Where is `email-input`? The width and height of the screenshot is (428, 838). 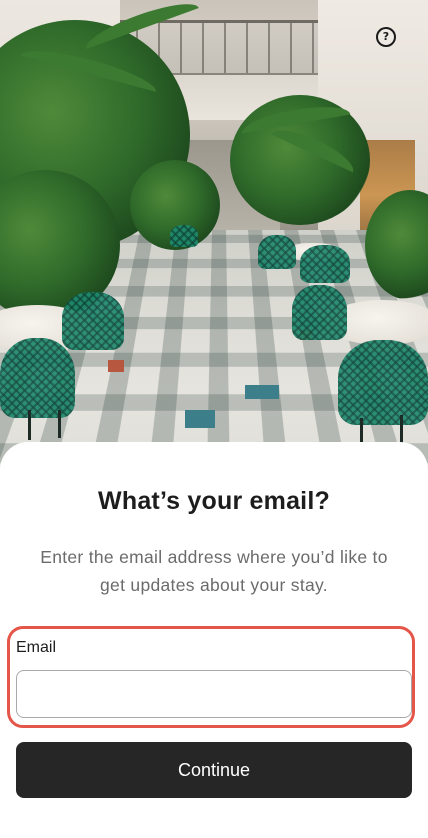 email-input is located at coordinates (214, 694).